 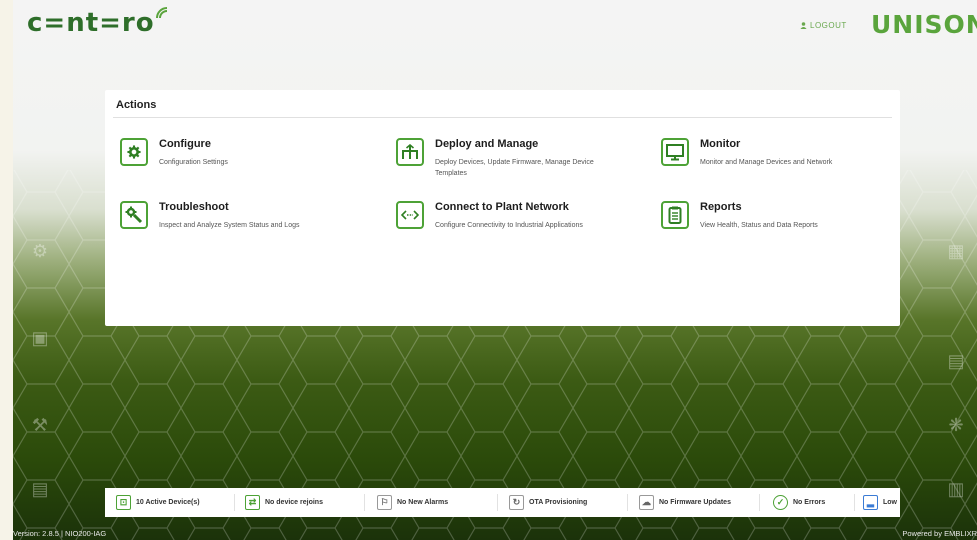 What do you see at coordinates (516, 502) in the screenshot?
I see `ota-icon: ↻` at bounding box center [516, 502].